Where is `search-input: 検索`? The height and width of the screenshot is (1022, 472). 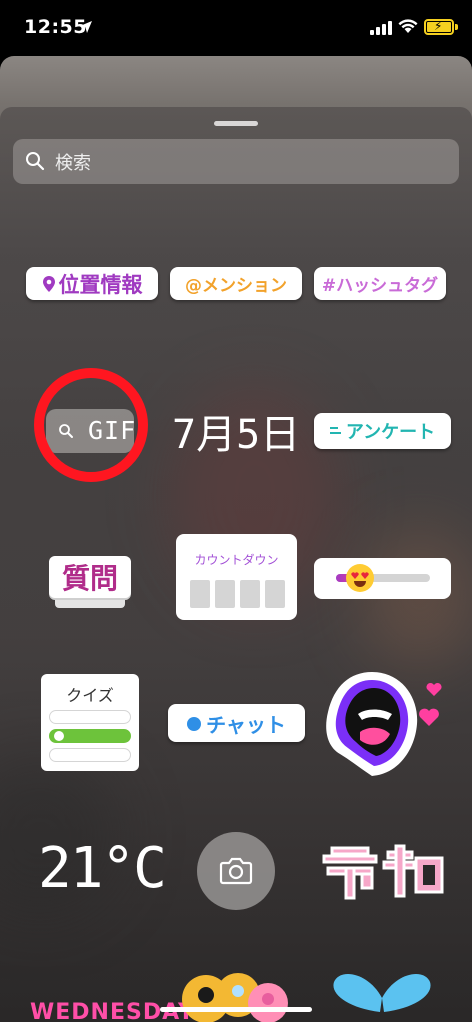 search-input: 検索 is located at coordinates (73, 162).